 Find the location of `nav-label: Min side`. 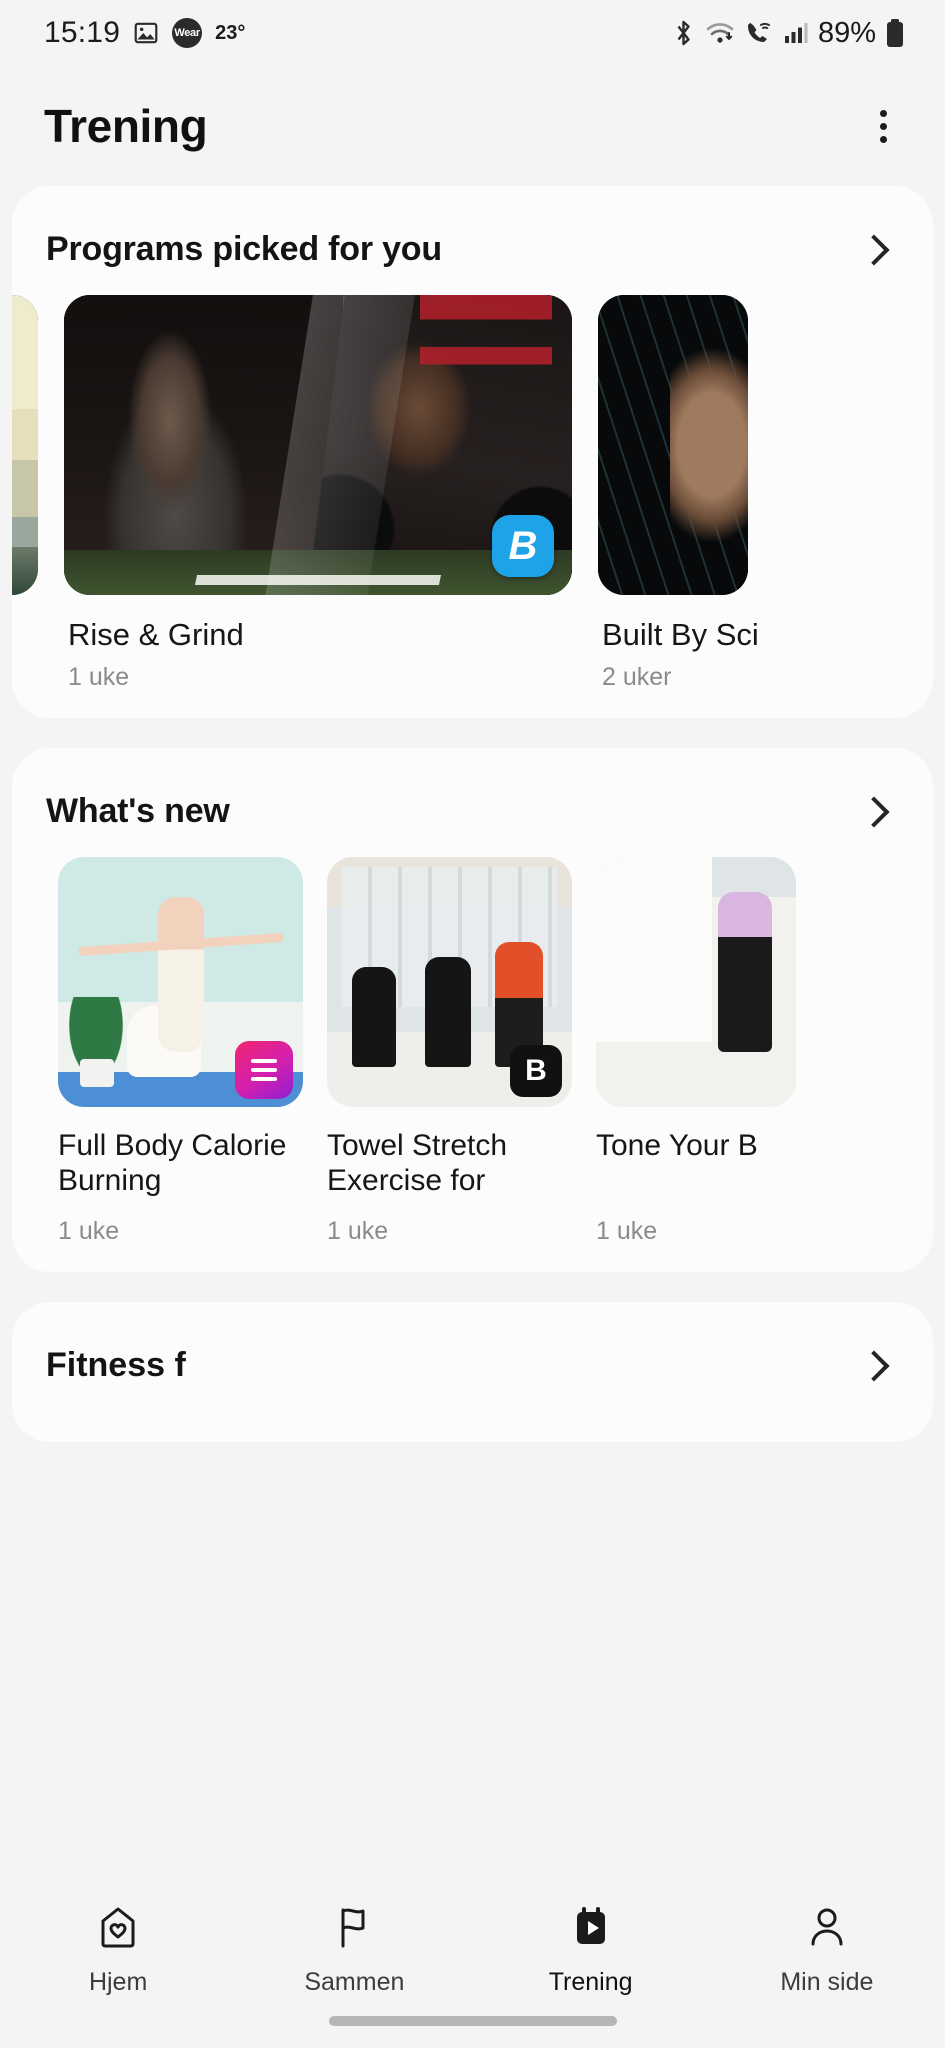

nav-label: Min side is located at coordinates (827, 1982).